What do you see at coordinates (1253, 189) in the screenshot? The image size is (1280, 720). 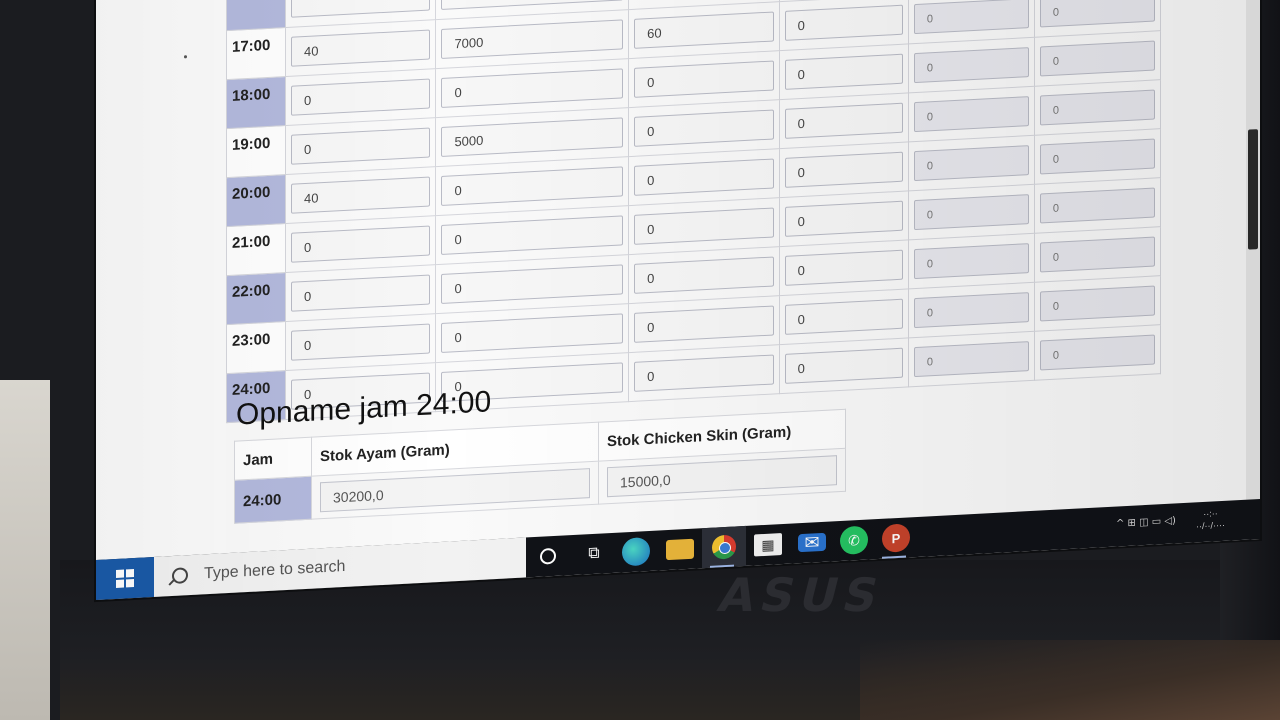 I see `scrollbar-thumb` at bounding box center [1253, 189].